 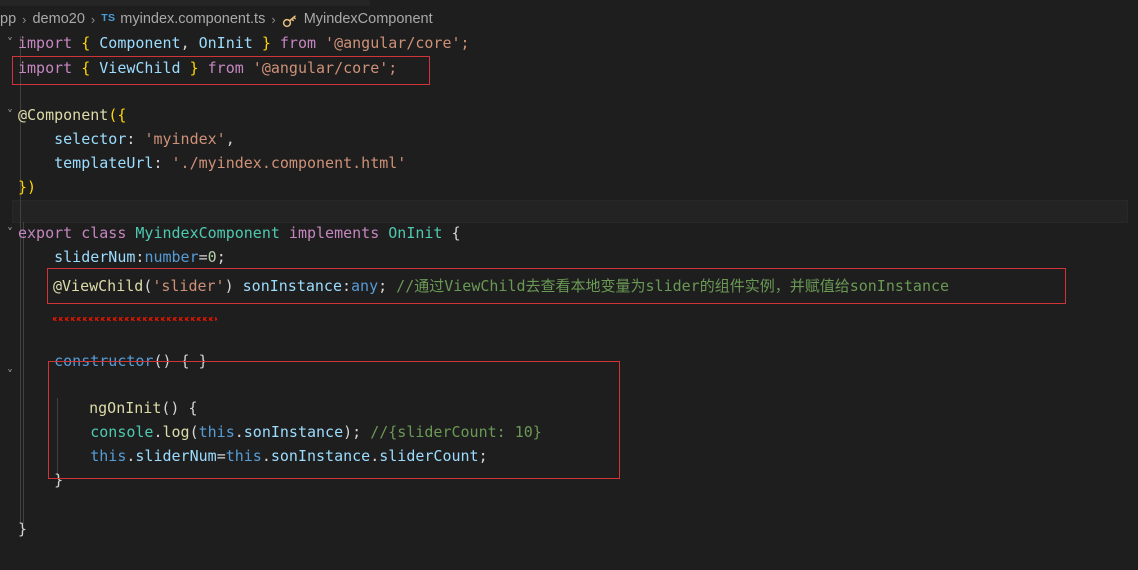 I want to click on token-slidernum: sliderNum, so click(x=176, y=456).